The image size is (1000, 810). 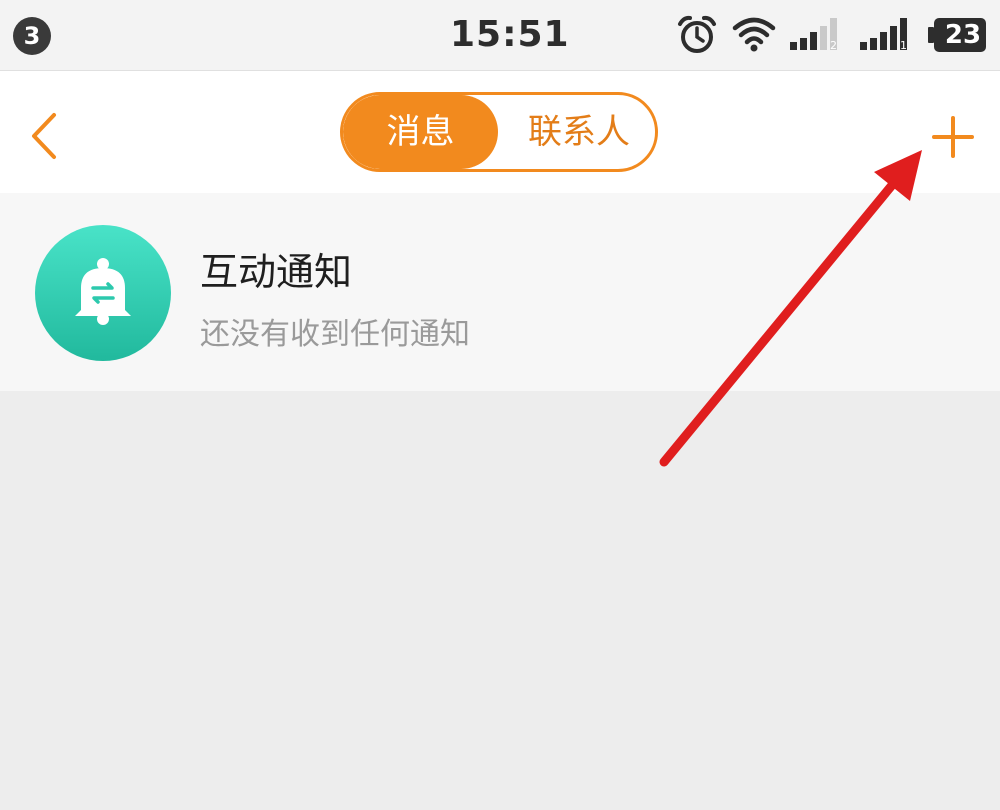 I want to click on item-subtitle: 还没有收到任何通知, so click(x=335, y=334).